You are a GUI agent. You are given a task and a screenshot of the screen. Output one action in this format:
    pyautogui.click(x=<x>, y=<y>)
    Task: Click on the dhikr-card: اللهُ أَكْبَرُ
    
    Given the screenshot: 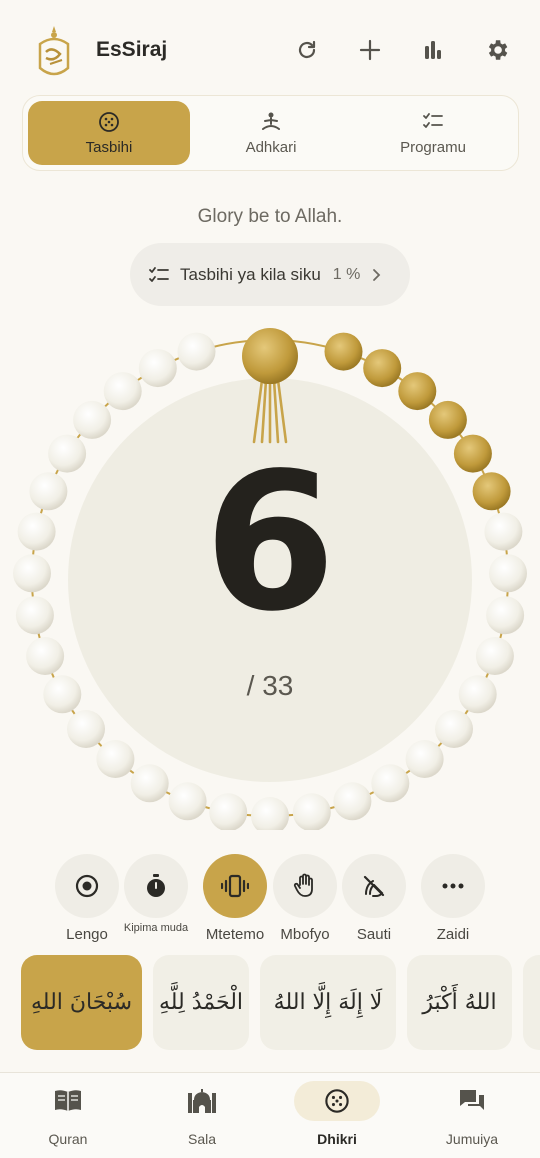 What is the action you would take?
    pyautogui.click(x=459, y=1002)
    